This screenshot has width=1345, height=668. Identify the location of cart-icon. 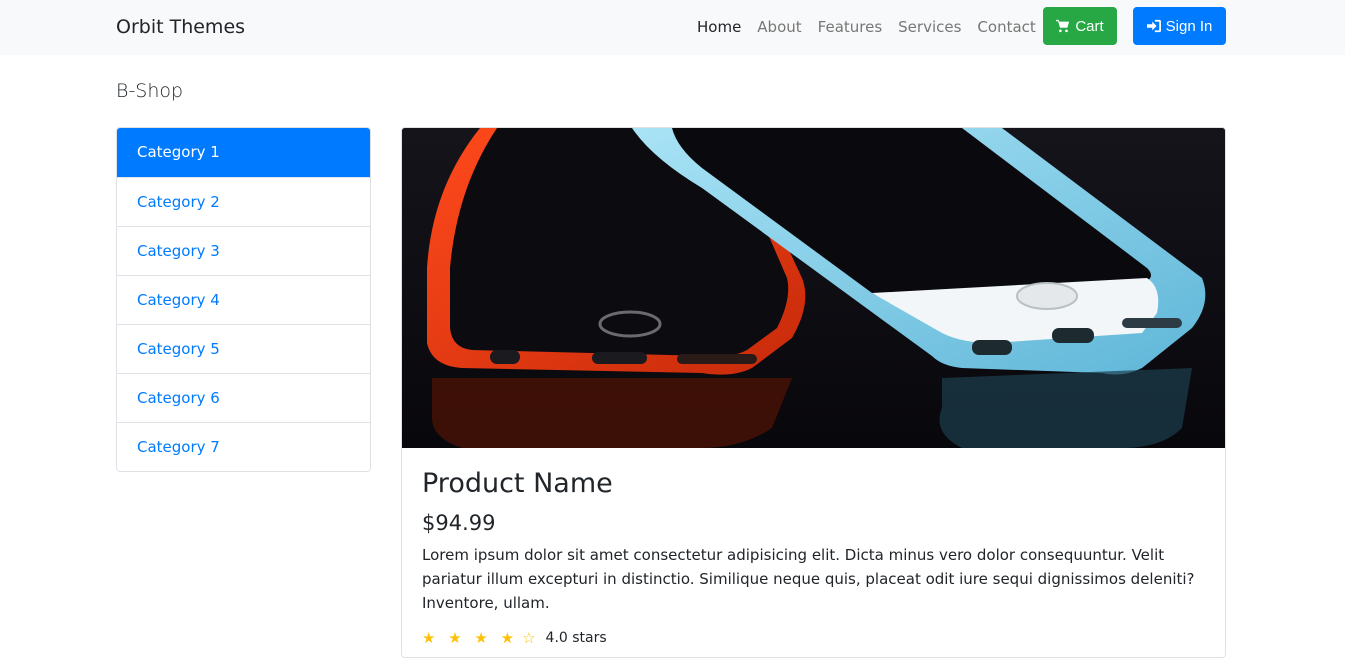
(1063, 26).